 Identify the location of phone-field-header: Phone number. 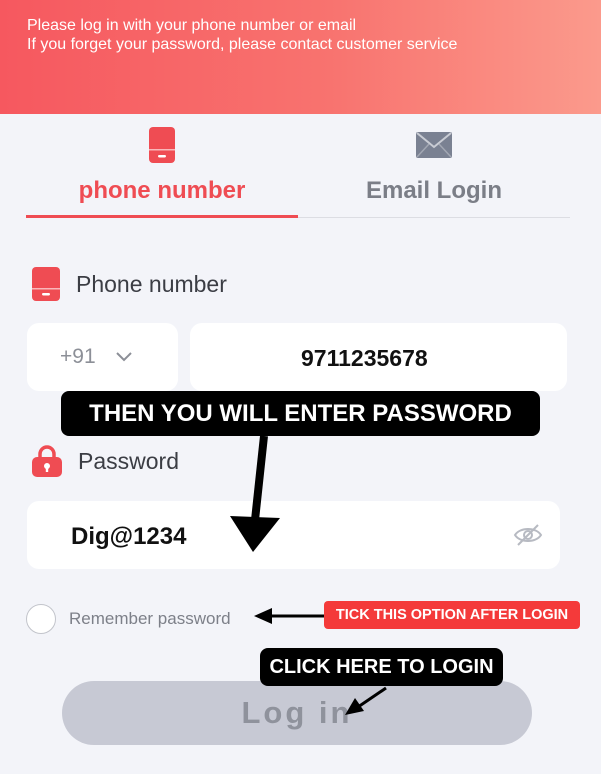
(129, 284).